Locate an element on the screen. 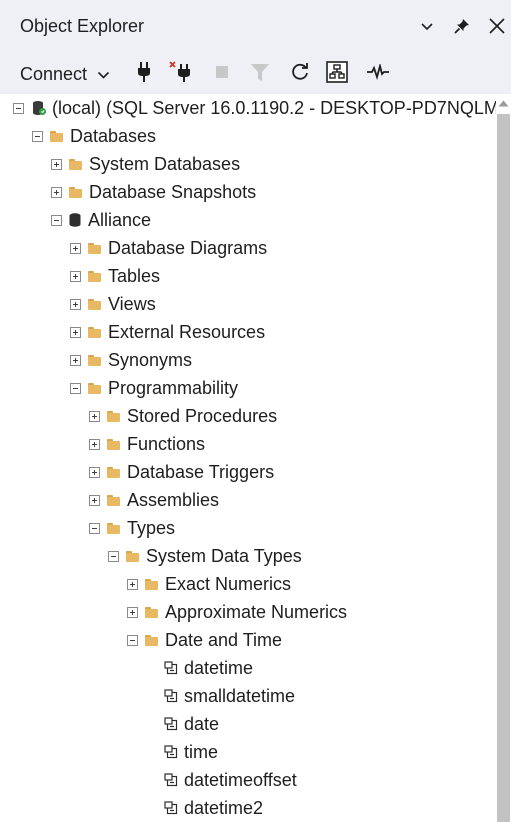 The image size is (511, 822). tree-node-approximate-numerics: Approximate Numerics is located at coordinates (248, 612).